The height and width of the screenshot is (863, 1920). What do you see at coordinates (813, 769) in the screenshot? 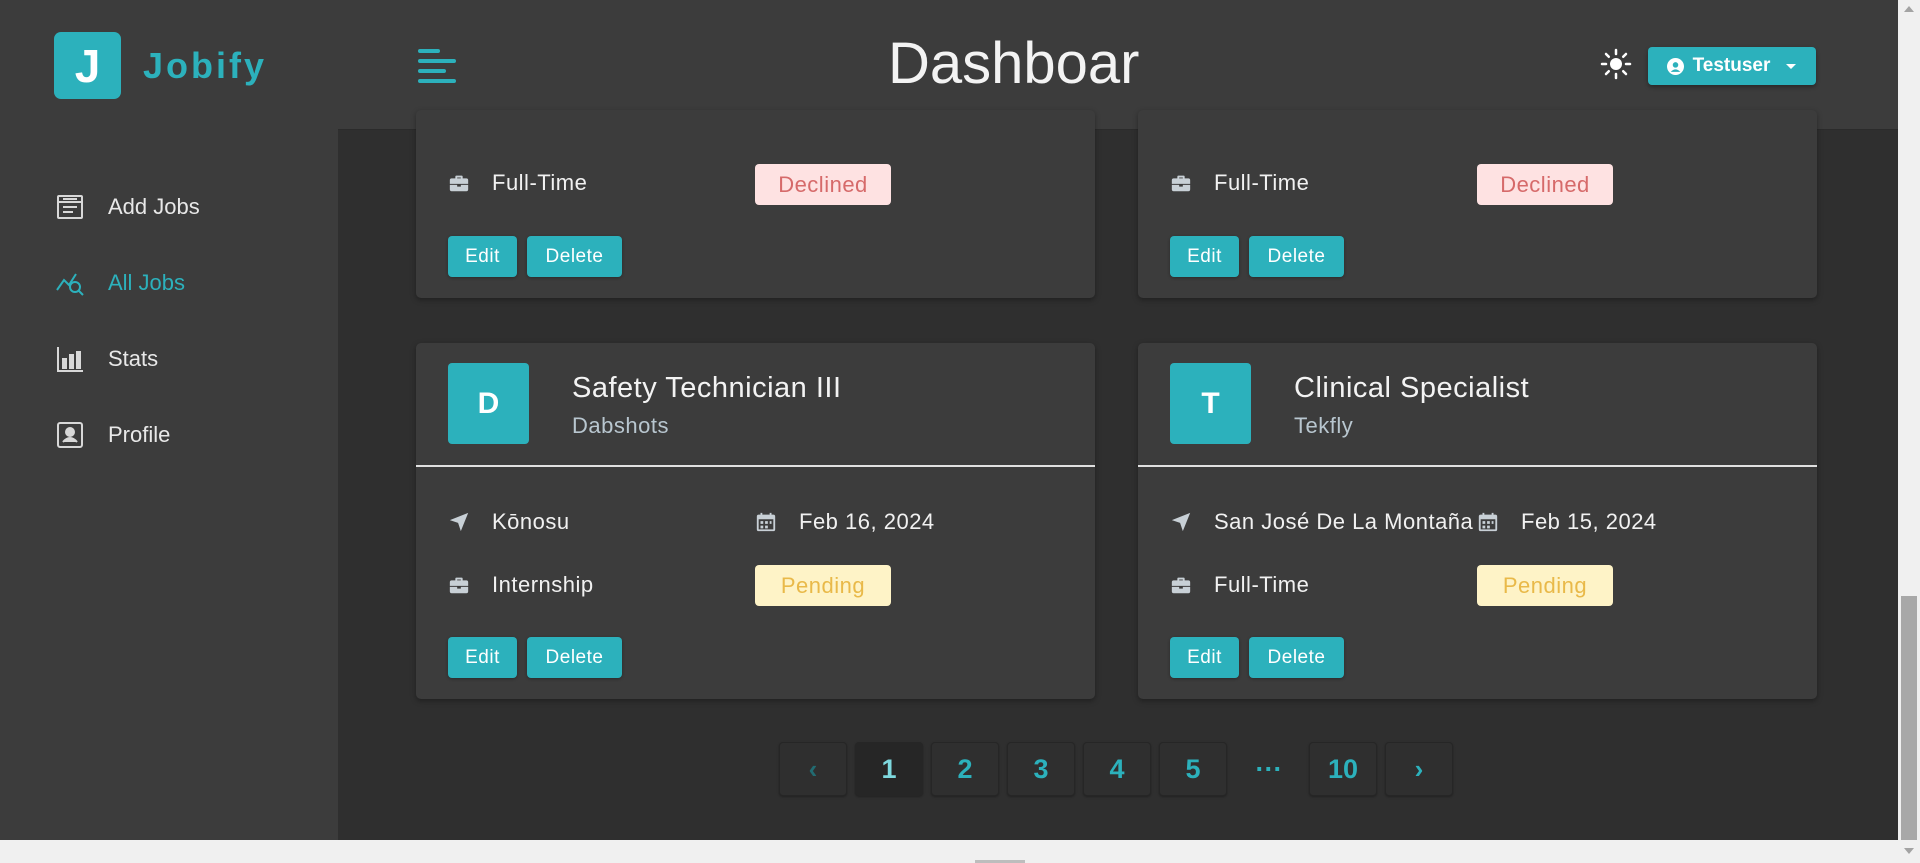
I see `prev-page-button: ‹` at bounding box center [813, 769].